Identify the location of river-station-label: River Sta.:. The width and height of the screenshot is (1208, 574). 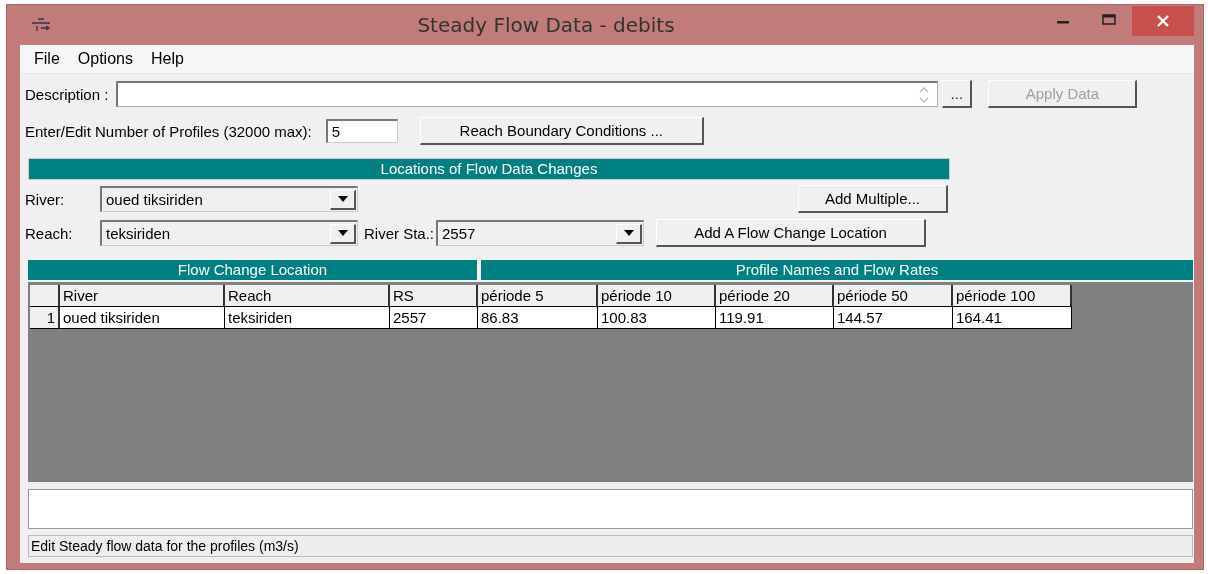
(399, 233).